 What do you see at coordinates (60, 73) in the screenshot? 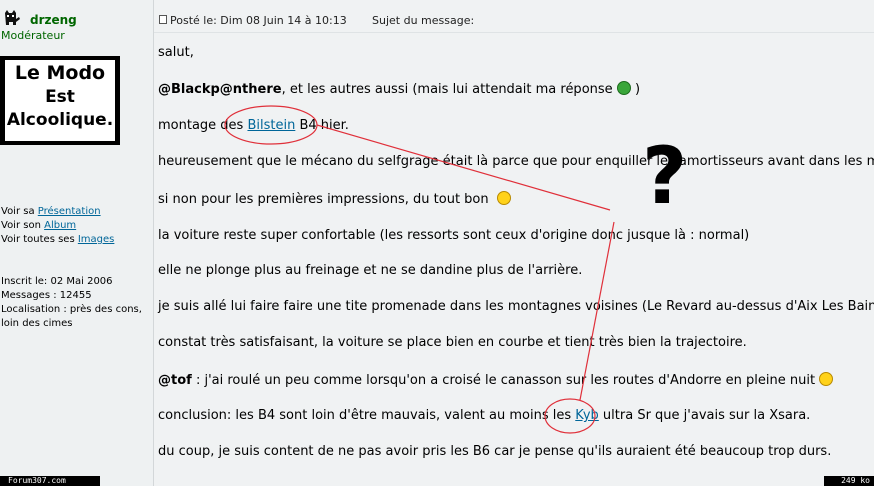
I see `avatar-text-line: Le Modo` at bounding box center [60, 73].